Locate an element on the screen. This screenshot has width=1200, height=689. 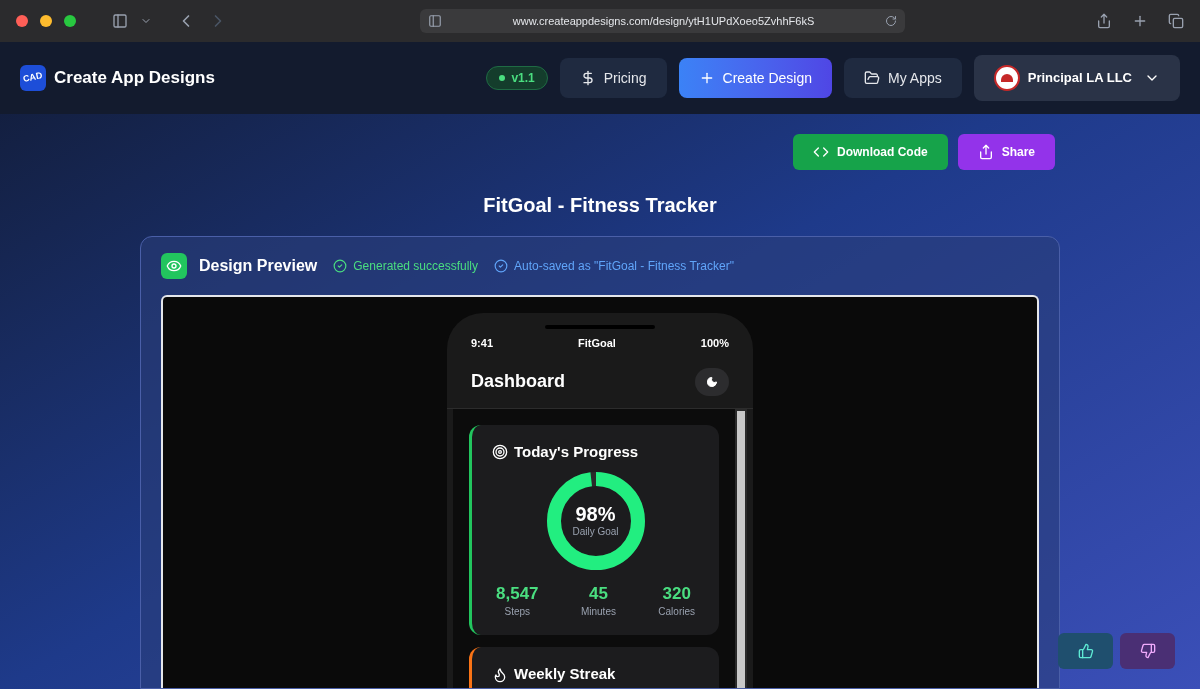
action-button: Share is located at coordinates (1006, 152).